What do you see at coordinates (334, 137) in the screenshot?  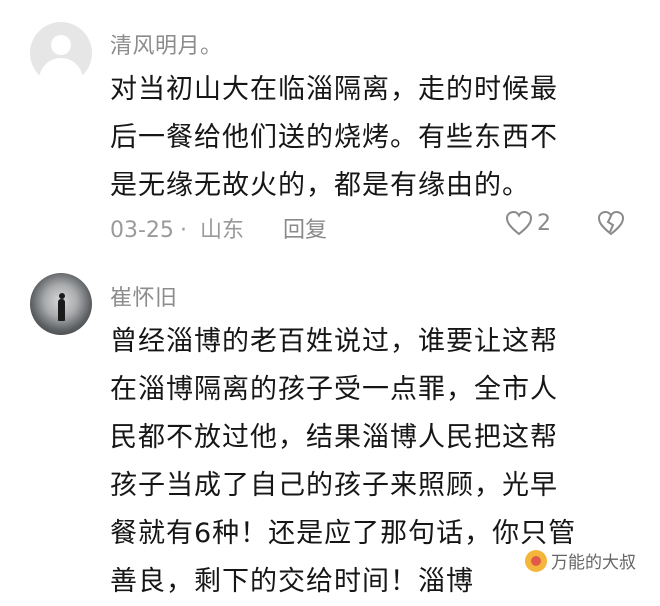 I see `comment-line: 后一餐给他们送的烧烤。有些东西不` at bounding box center [334, 137].